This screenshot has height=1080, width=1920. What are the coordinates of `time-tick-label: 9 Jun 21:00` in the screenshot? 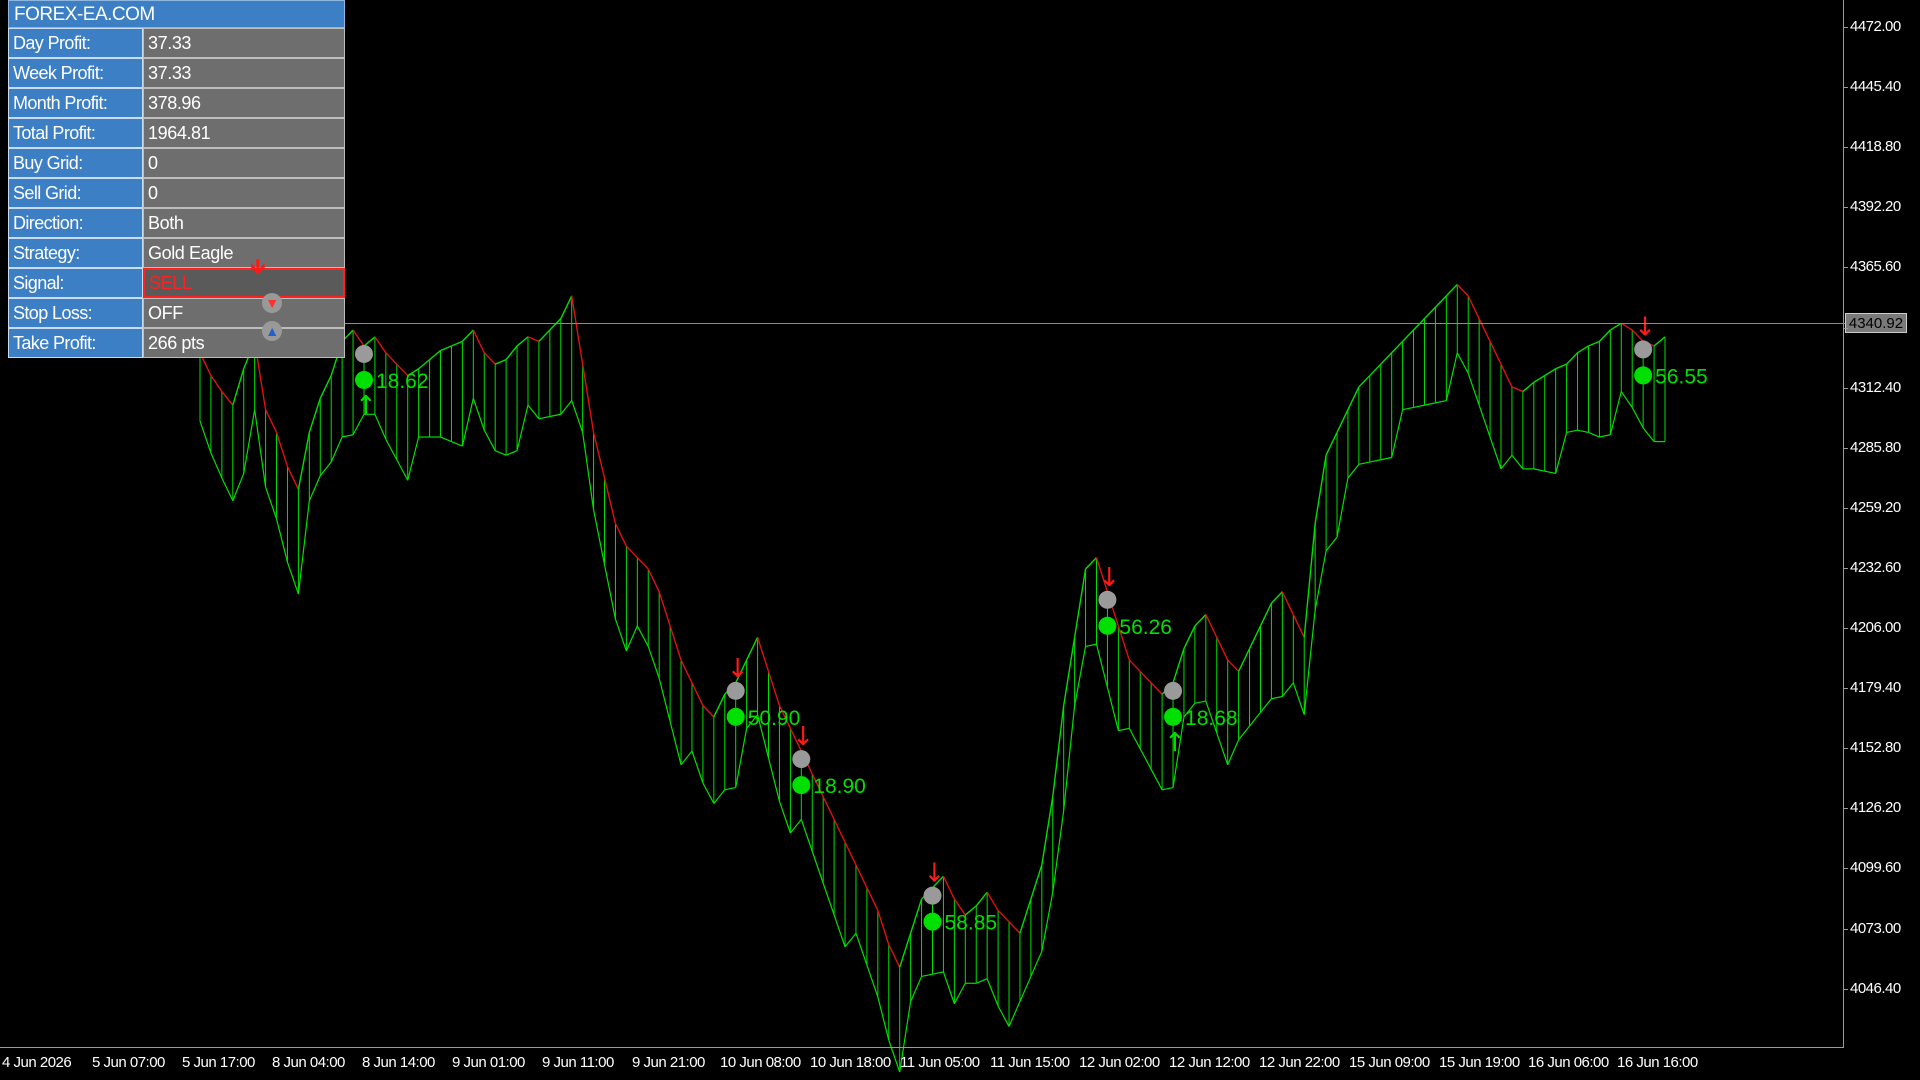 It's located at (668, 1062).